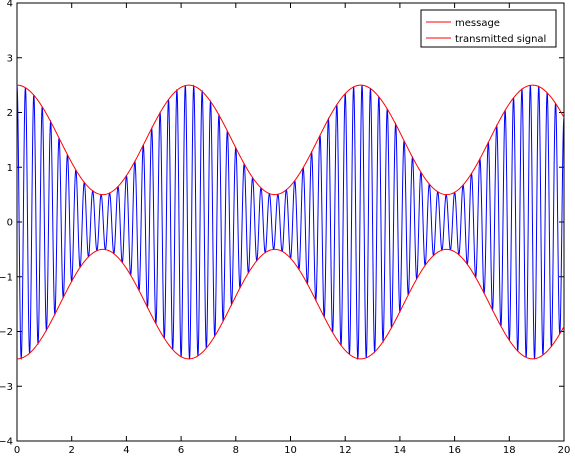  I want to click on x-tick-label: 16, so click(454, 450).